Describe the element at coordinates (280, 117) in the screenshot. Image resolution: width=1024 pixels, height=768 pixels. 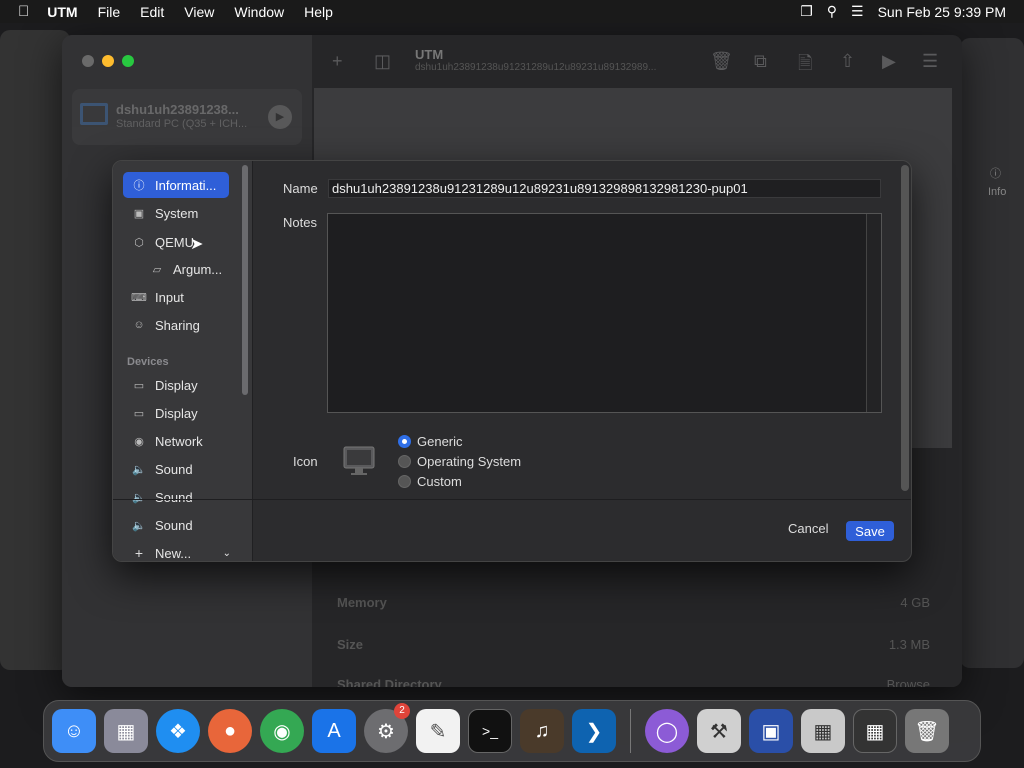
I see `play-icon: ▶` at that location.